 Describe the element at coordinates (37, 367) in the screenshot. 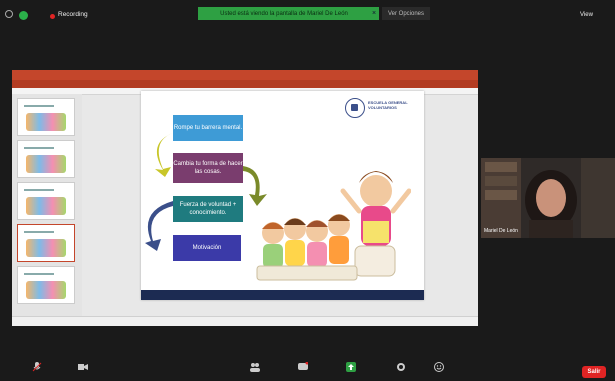

I see `mute-icon` at that location.